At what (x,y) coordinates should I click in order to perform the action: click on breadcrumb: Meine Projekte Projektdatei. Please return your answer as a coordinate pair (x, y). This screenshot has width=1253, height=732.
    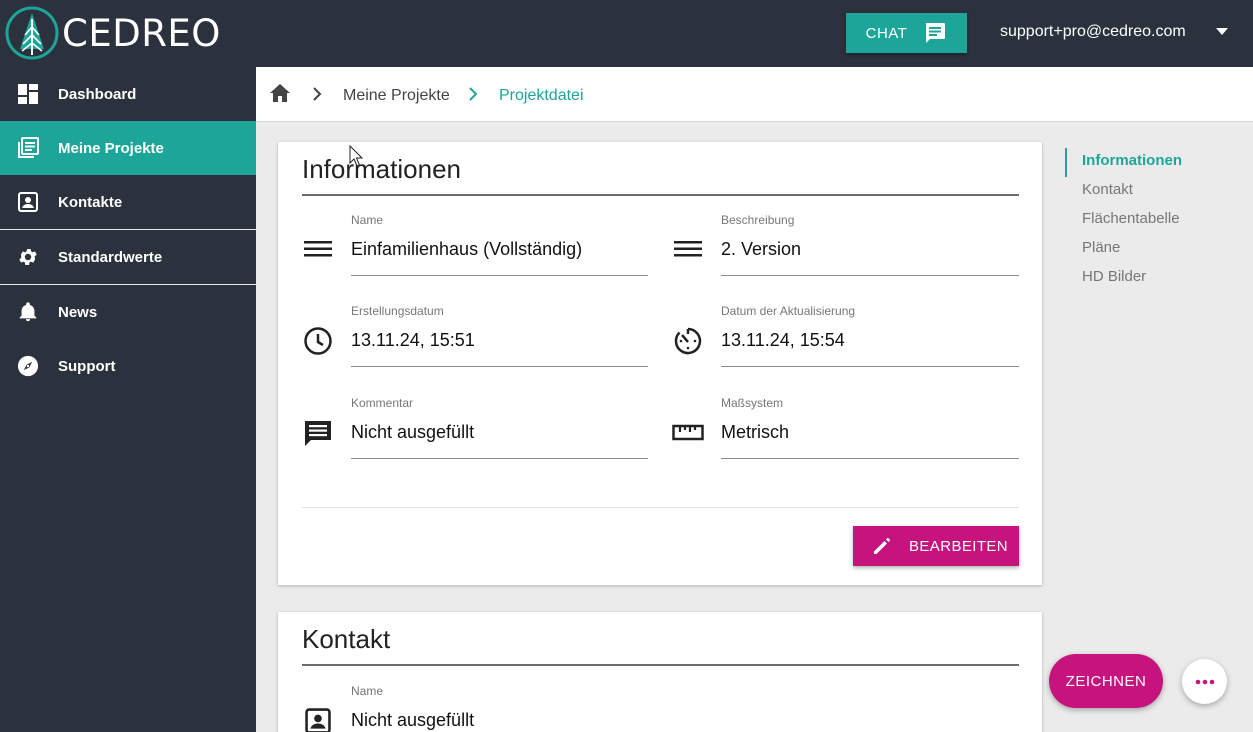
    Looking at the image, I should click on (754, 94).